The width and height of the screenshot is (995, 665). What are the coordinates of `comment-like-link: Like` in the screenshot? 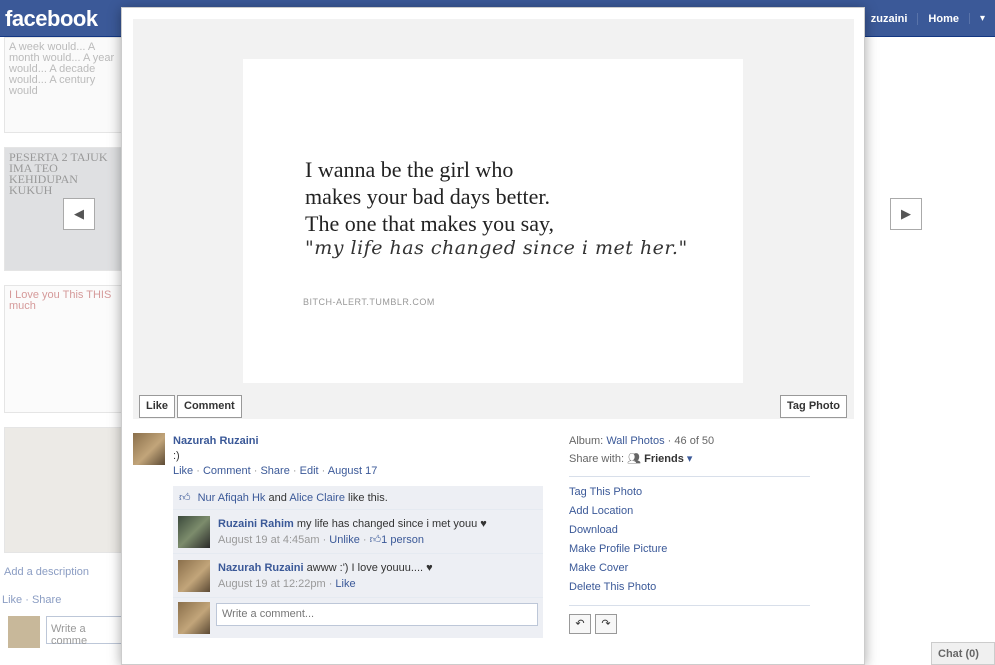 It's located at (345, 584).